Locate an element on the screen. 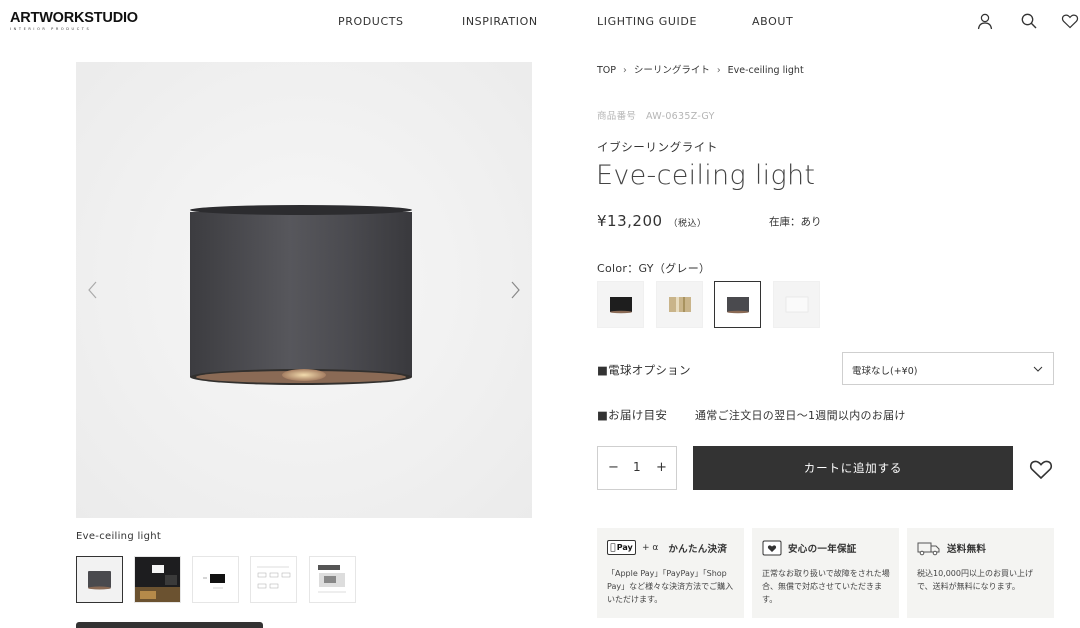  thumbnail-diagram-icon is located at coordinates (215, 579).